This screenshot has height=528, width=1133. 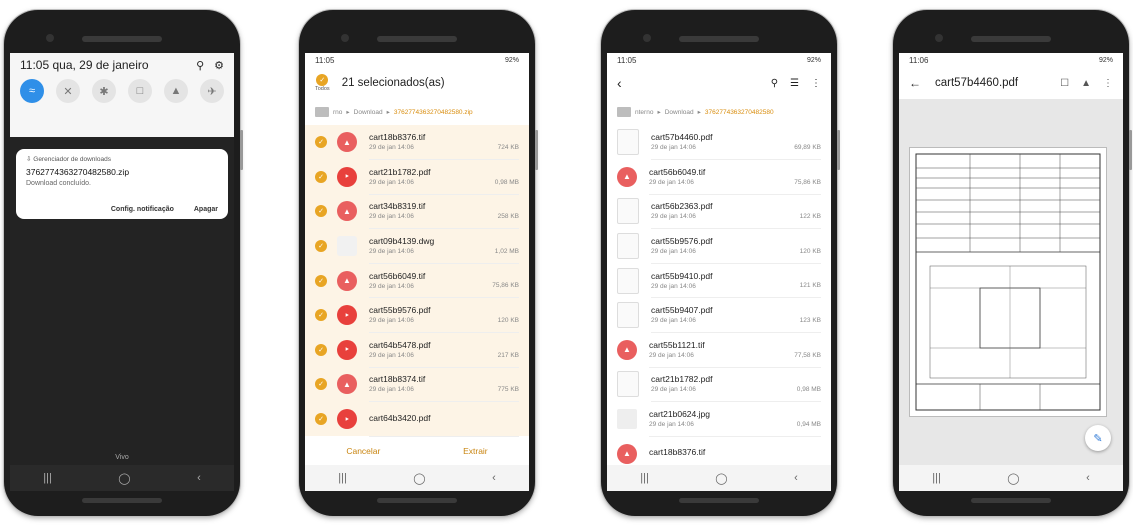 What do you see at coordinates (679, 414) in the screenshot?
I see `file-name: cart21b0624.jpg` at bounding box center [679, 414].